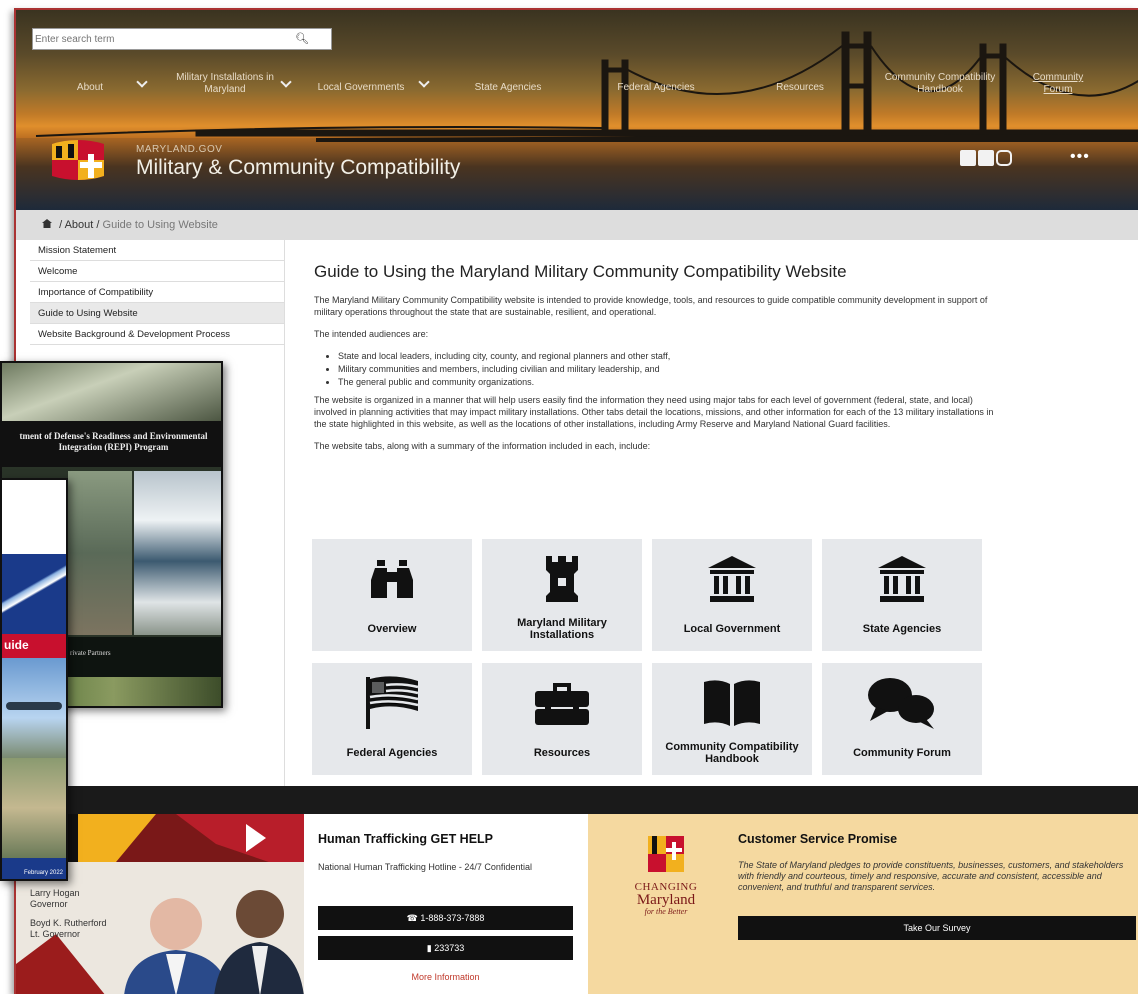 The image size is (1138, 994). What do you see at coordinates (732, 629) in the screenshot?
I see `tile-label: Local Government` at bounding box center [732, 629].